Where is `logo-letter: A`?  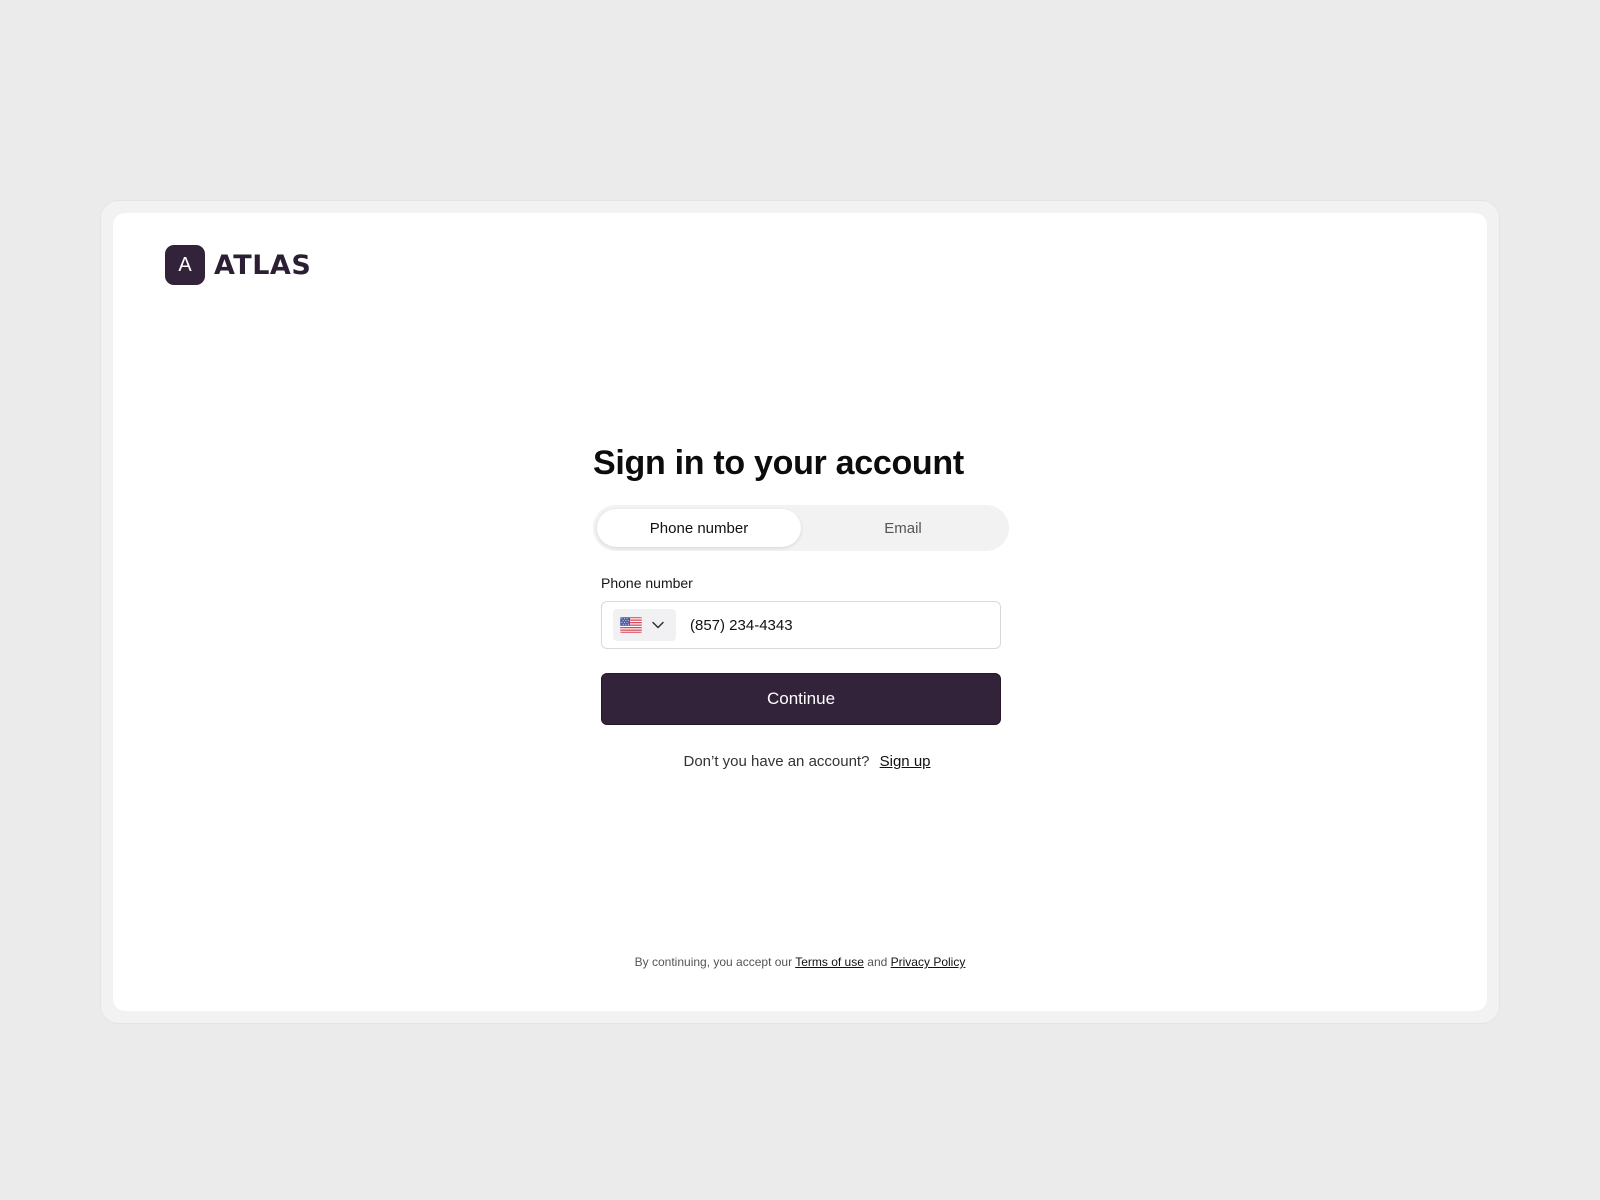
logo-letter: A is located at coordinates (185, 264).